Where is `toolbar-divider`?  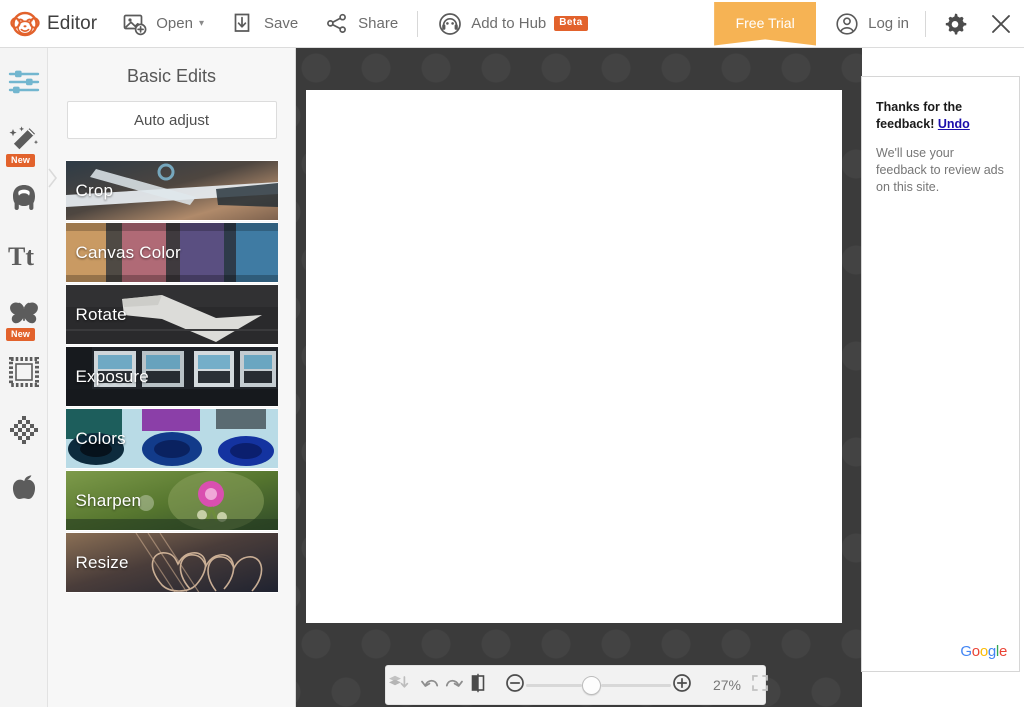 toolbar-divider is located at coordinates (418, 23).